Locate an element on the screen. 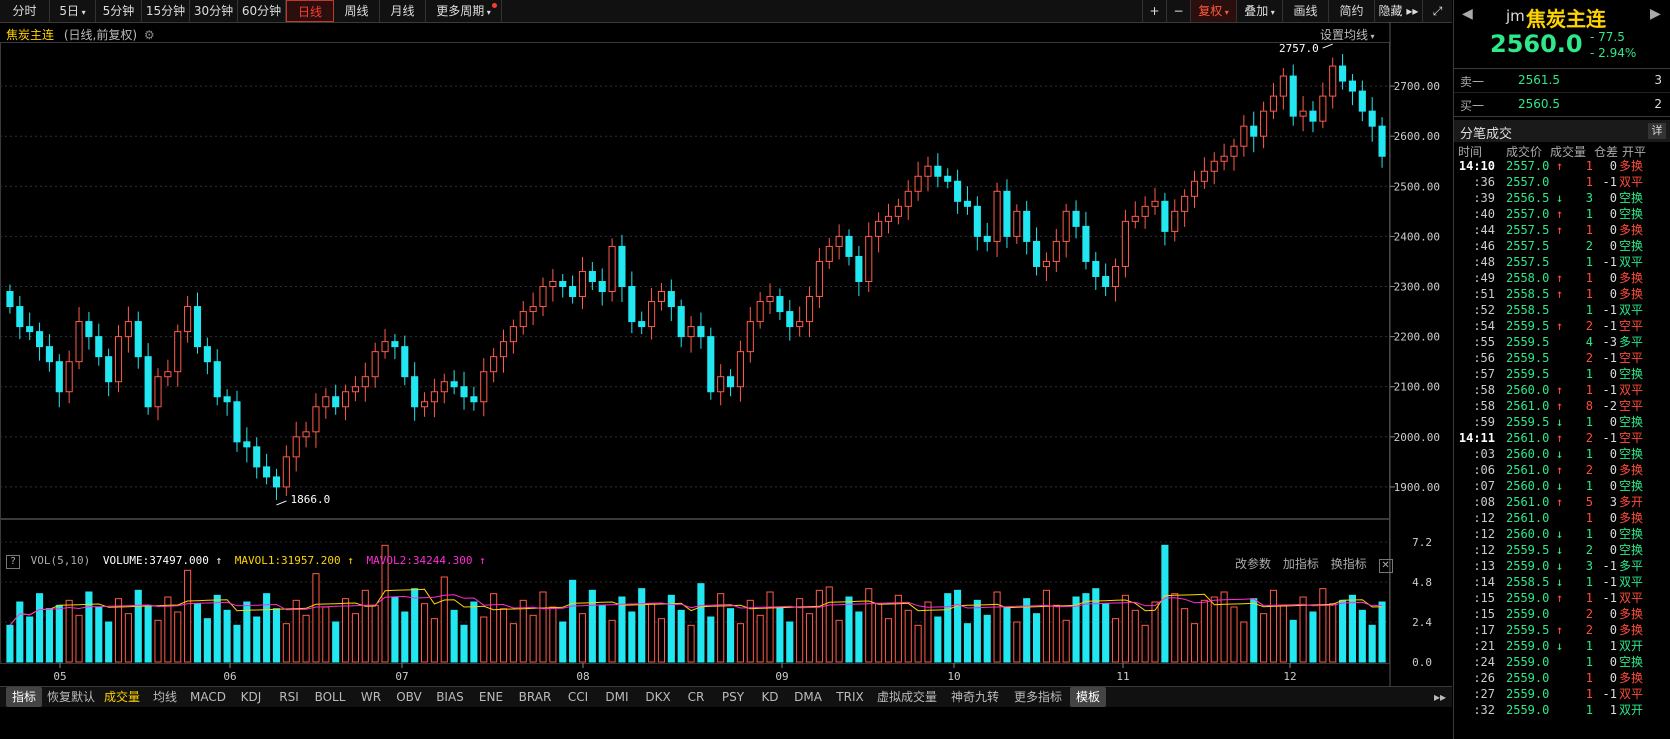 Image resolution: width=1670 pixels, height=739 pixels. indicator-tab-20: TRIX is located at coordinates (850, 697).